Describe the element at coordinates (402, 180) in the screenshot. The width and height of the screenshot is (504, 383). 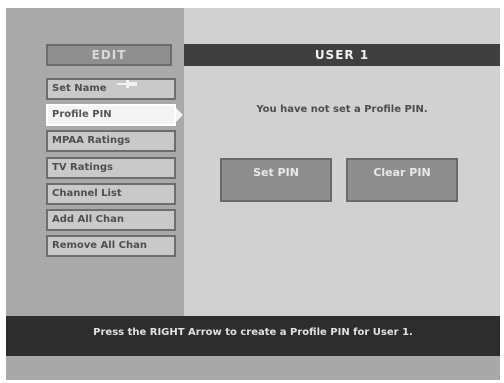
I see `clear-pin-button: Clear PIN` at that location.